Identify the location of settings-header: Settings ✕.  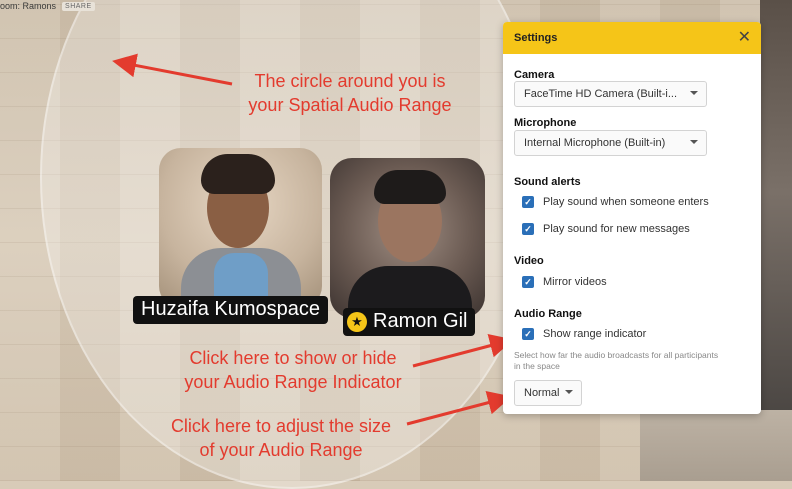
(632, 38).